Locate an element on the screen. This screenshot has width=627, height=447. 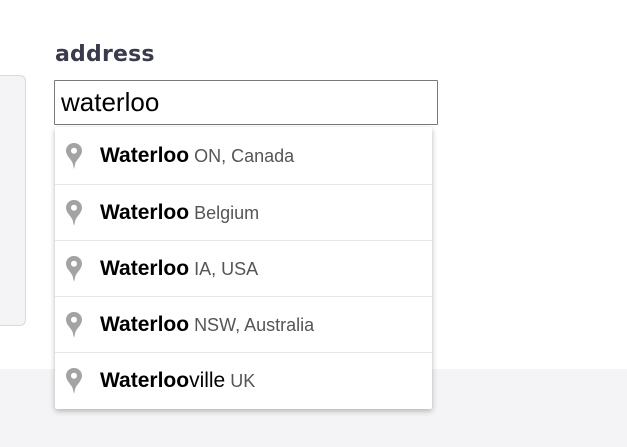
suggestion-secondary: NSW, Australia is located at coordinates (254, 324).